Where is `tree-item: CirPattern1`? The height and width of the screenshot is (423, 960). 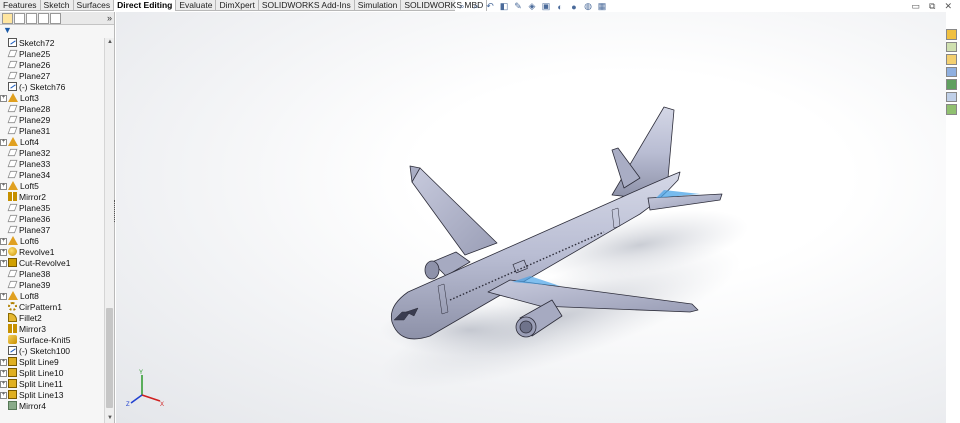 tree-item: CirPattern1 is located at coordinates (52, 307).